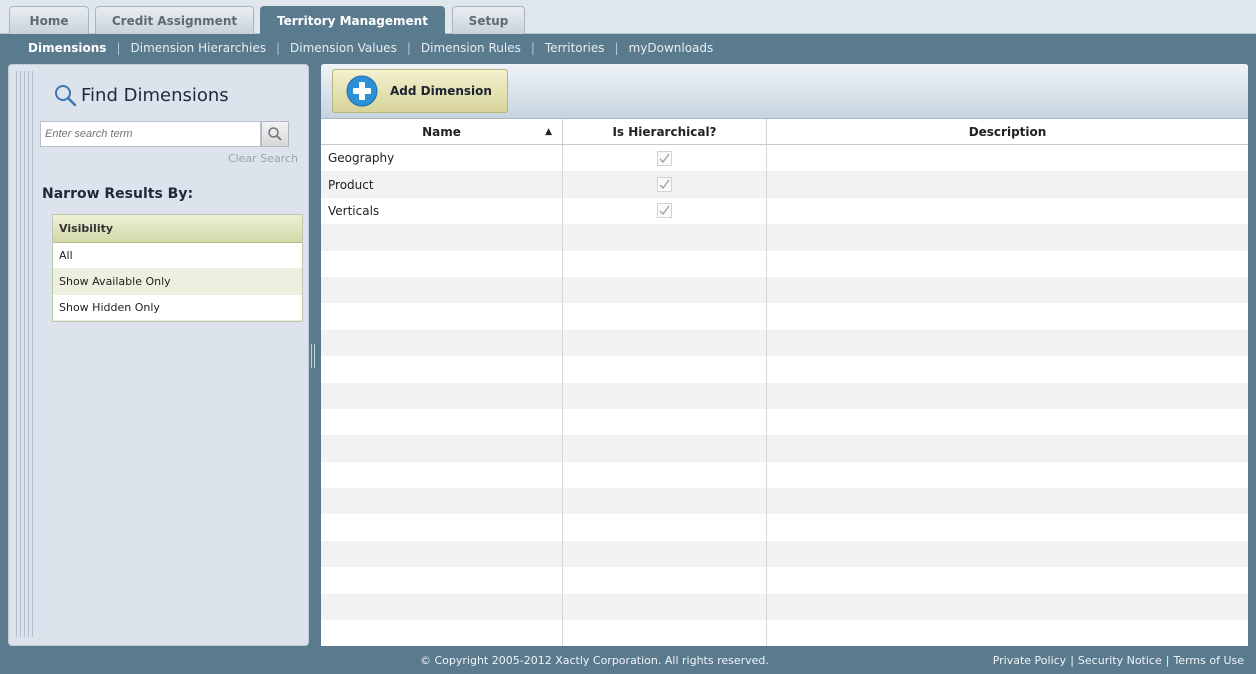 The image size is (1256, 674). Describe the element at coordinates (174, 20) in the screenshot. I see `tab-credit-assignment: Credit Assignment` at that location.